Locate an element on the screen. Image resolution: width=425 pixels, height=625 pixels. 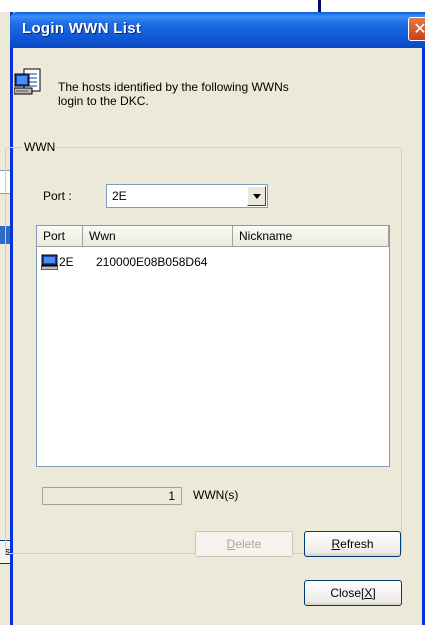
port-label: Port : is located at coordinates (57, 196).